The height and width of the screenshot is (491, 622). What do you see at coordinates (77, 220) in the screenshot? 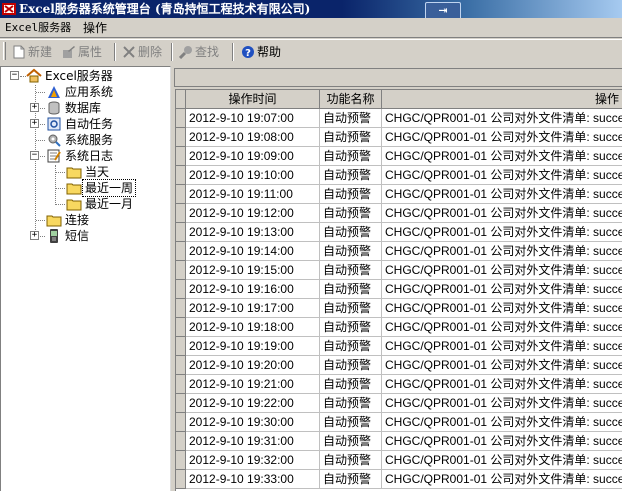
I see `tree-label-connection: 连接` at bounding box center [77, 220].